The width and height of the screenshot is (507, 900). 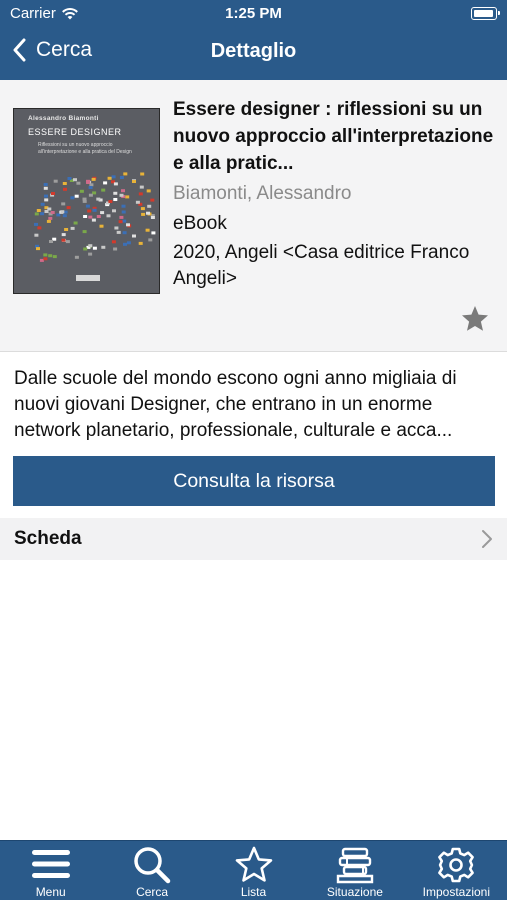 I want to click on consult-resource-button: Consulta la risorsa, so click(x=254, y=481).